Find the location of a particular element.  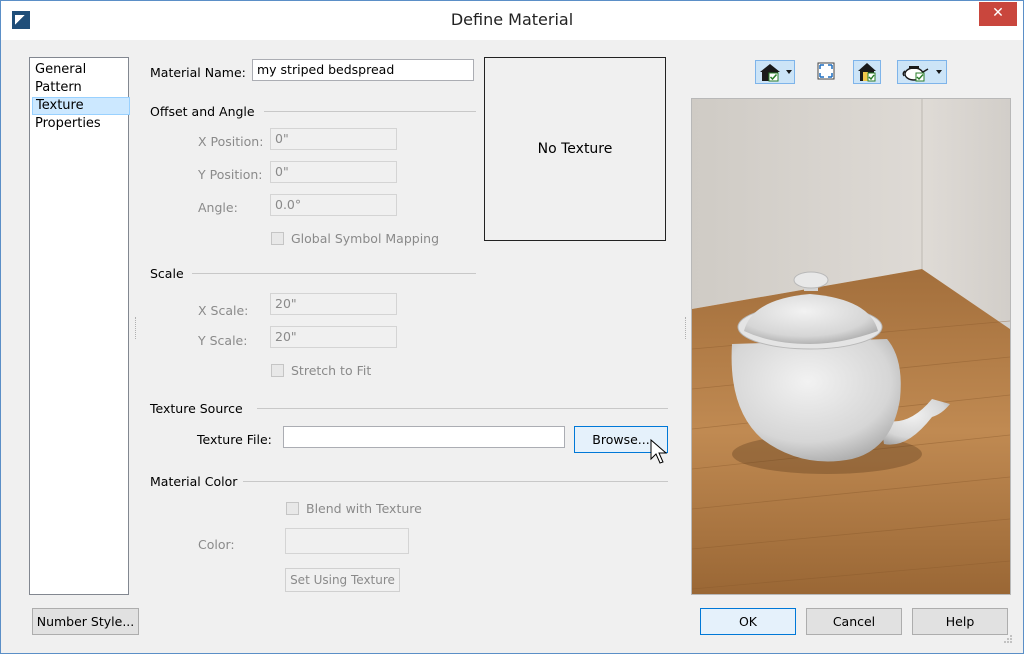

x-position-label: X Position: is located at coordinates (231, 141).